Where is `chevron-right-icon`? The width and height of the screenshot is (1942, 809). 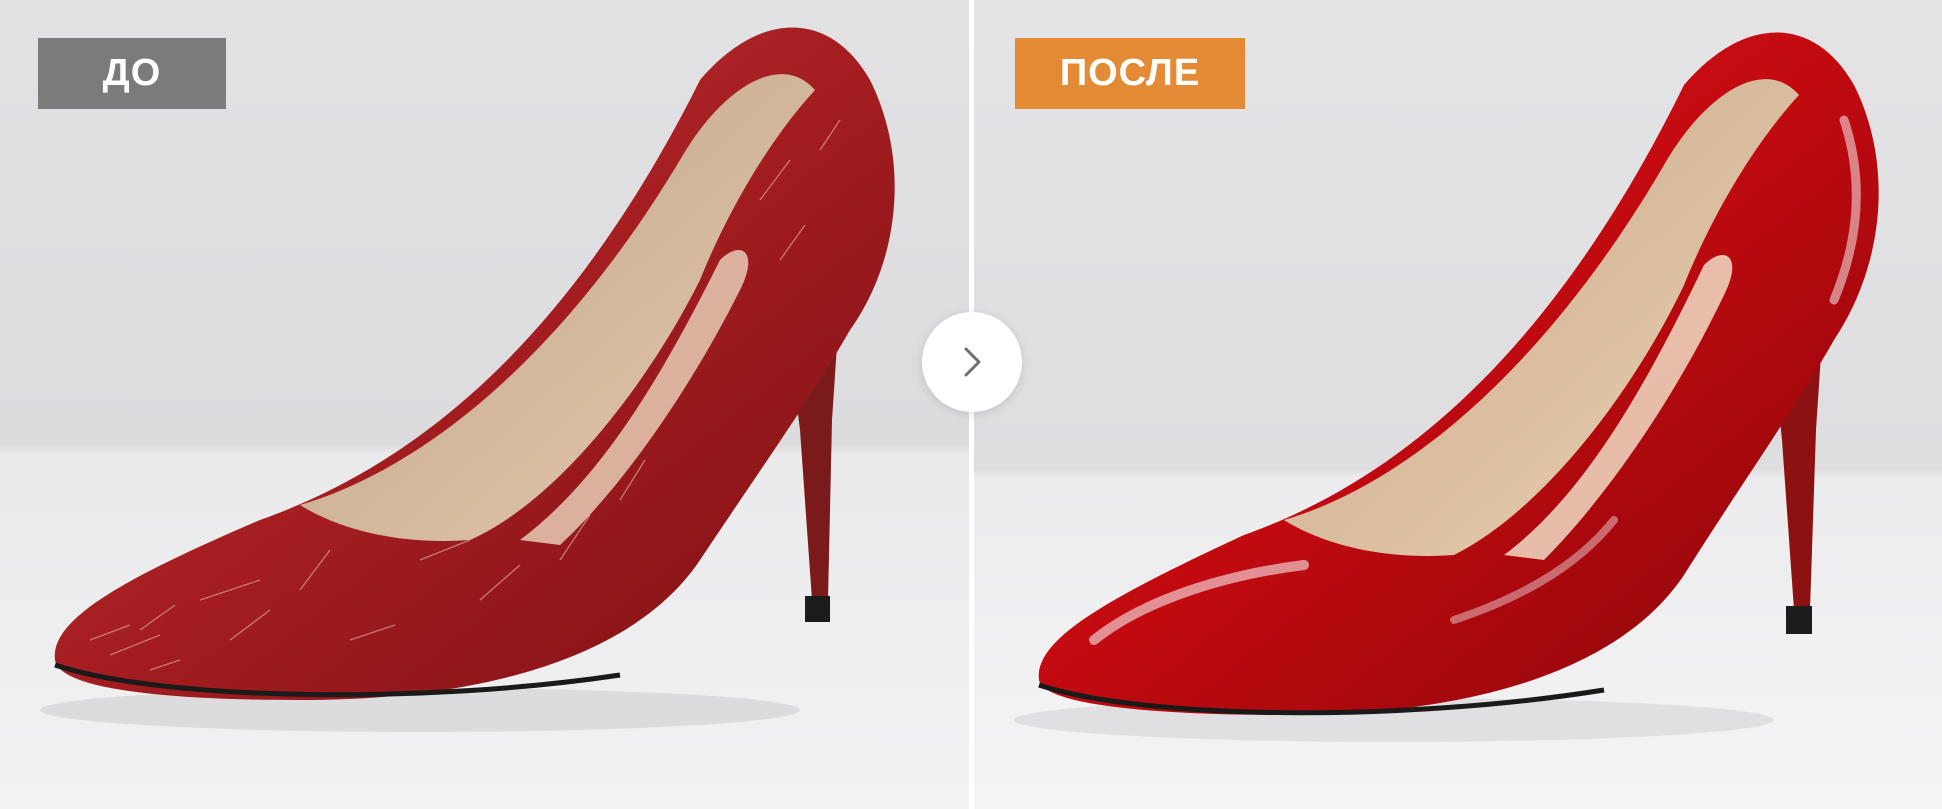 chevron-right-icon is located at coordinates (972, 362).